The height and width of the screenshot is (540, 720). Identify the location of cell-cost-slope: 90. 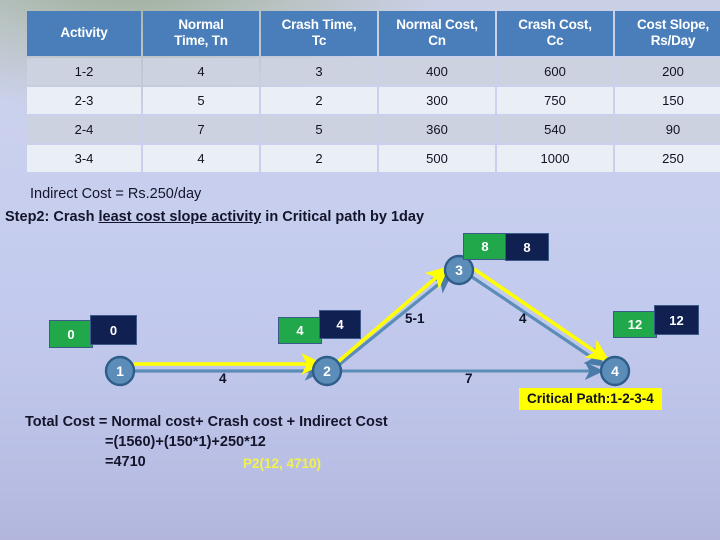
(667, 129).